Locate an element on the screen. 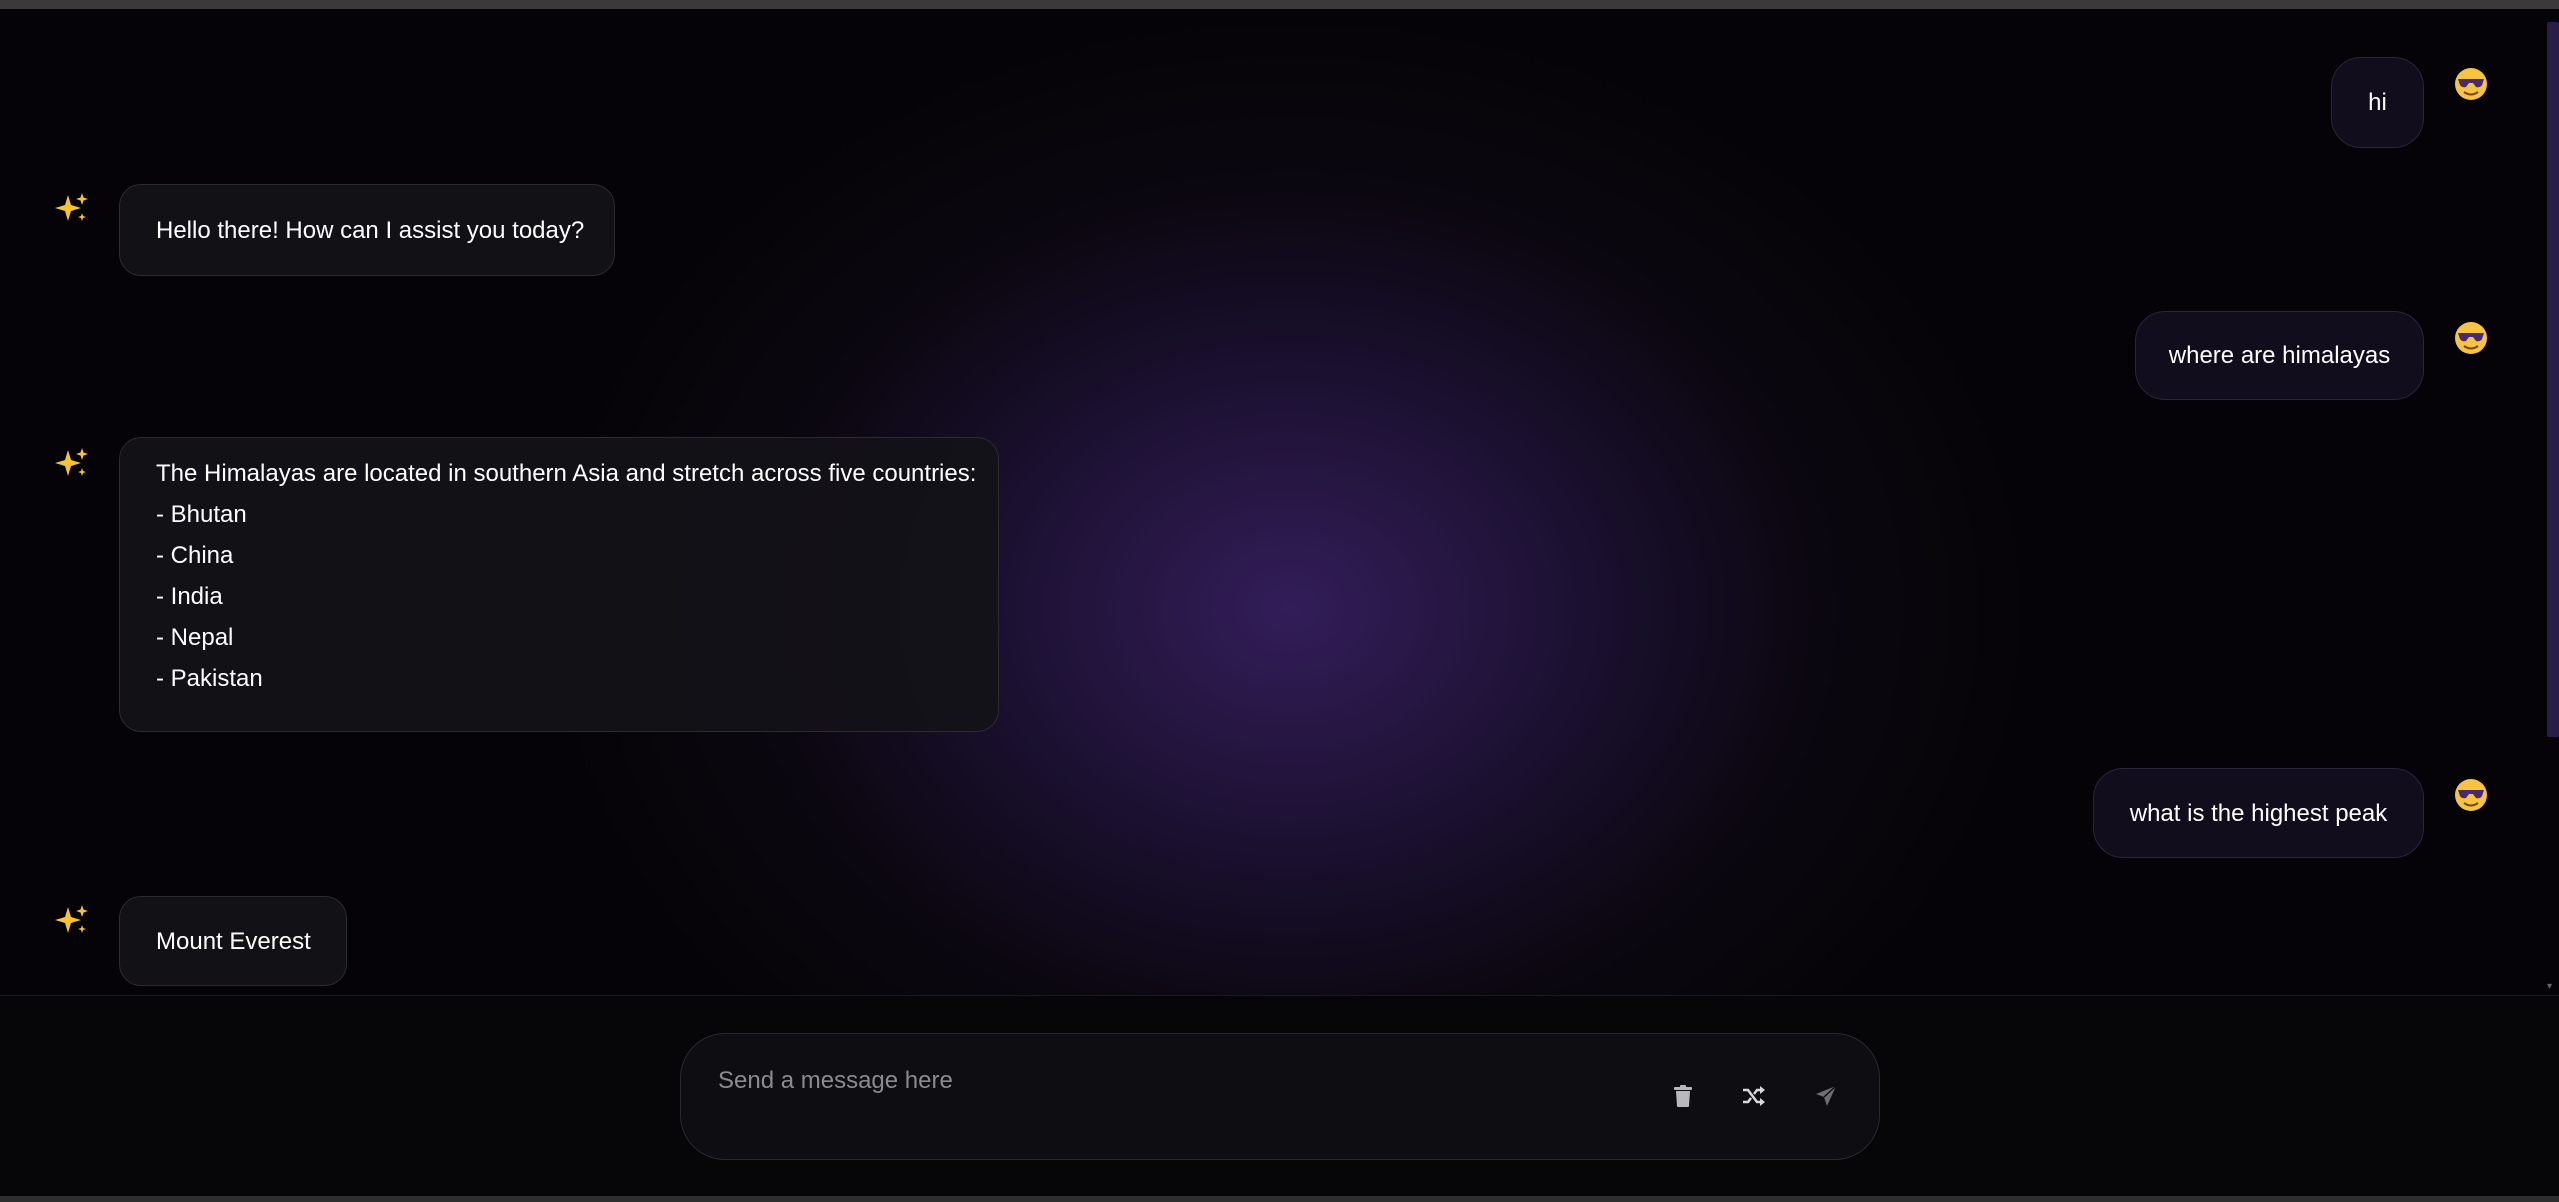 The height and width of the screenshot is (1202, 2559). message-line: - Pakistan is located at coordinates (209, 678).